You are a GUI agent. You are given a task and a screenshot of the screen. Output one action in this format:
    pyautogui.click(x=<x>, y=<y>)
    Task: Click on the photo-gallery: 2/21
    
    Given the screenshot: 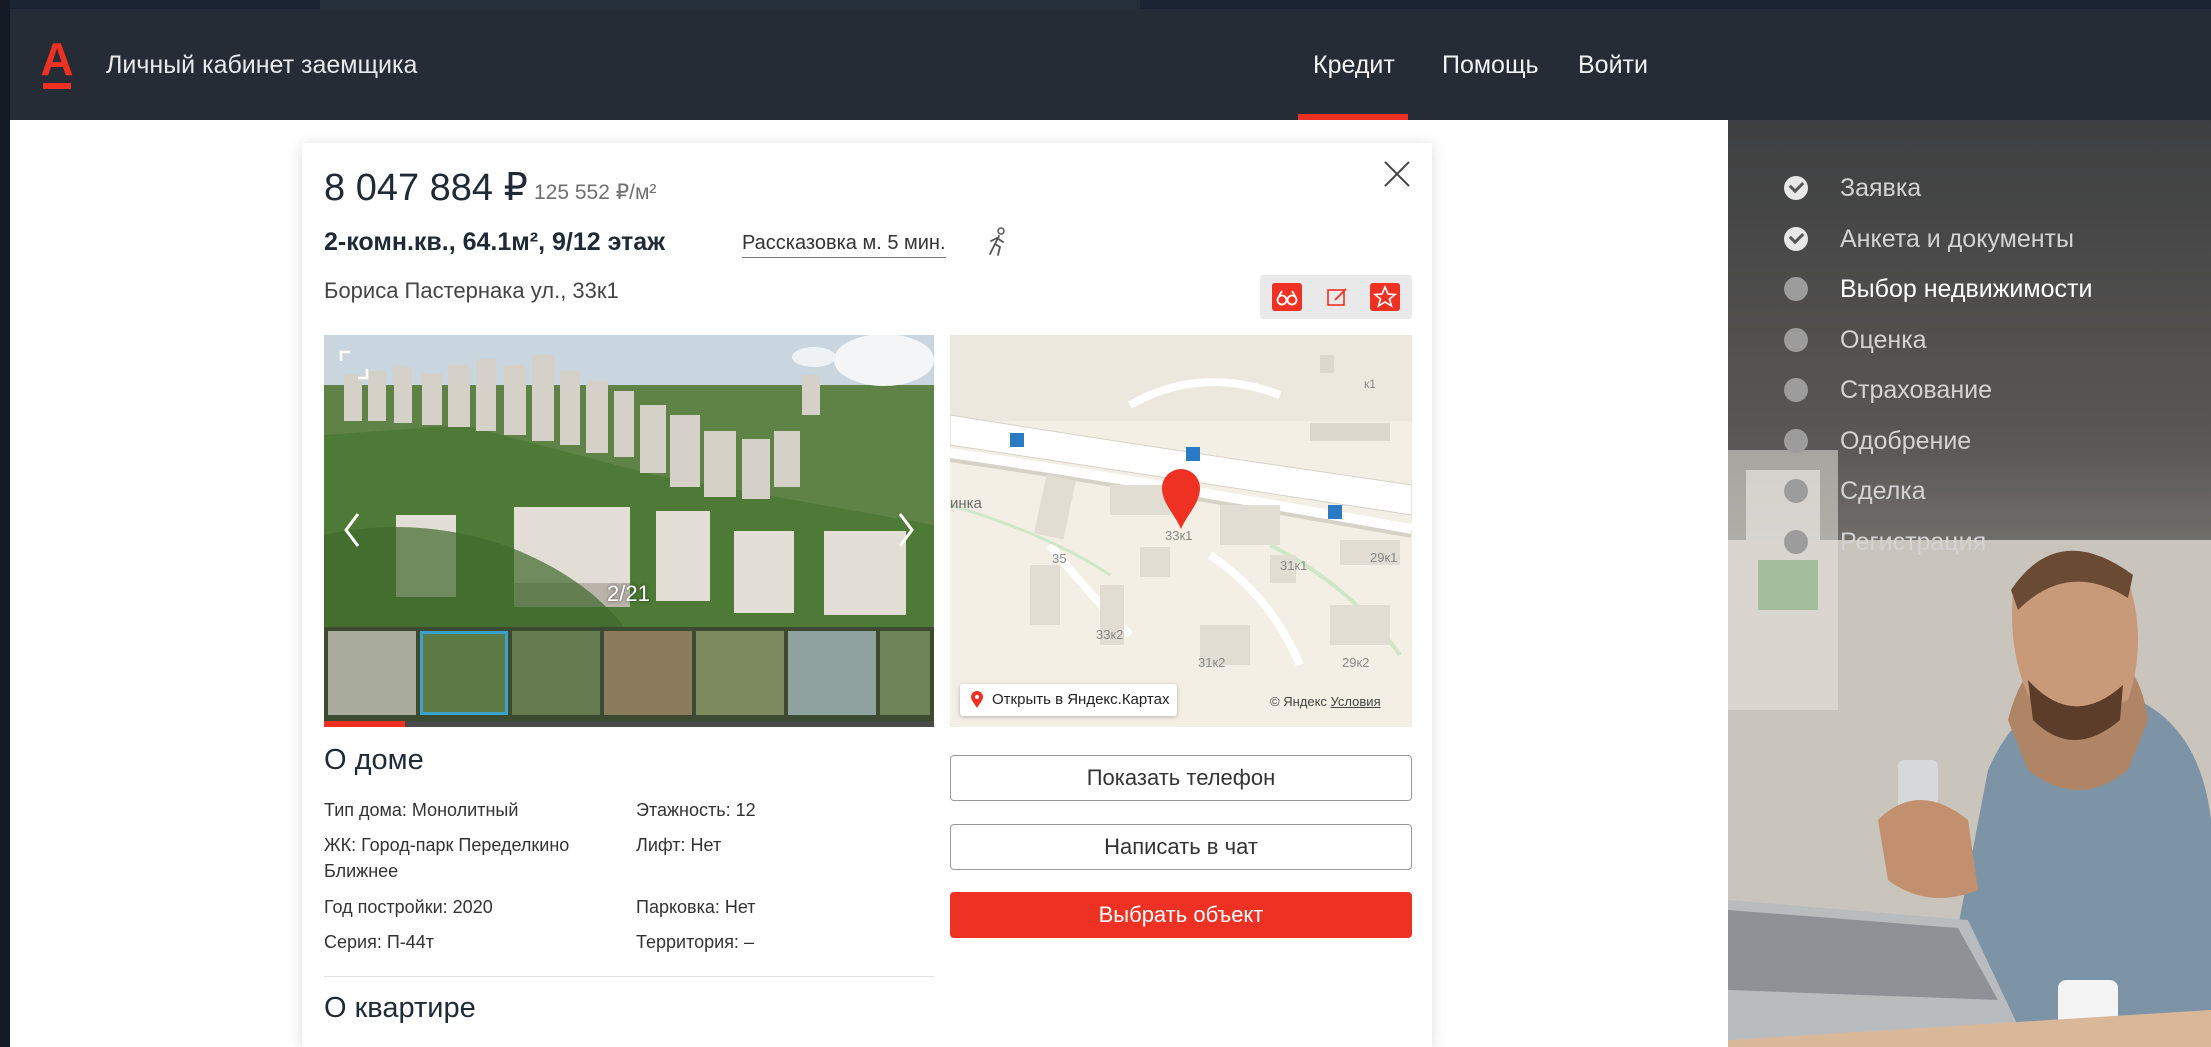 What is the action you would take?
    pyautogui.click(x=629, y=531)
    